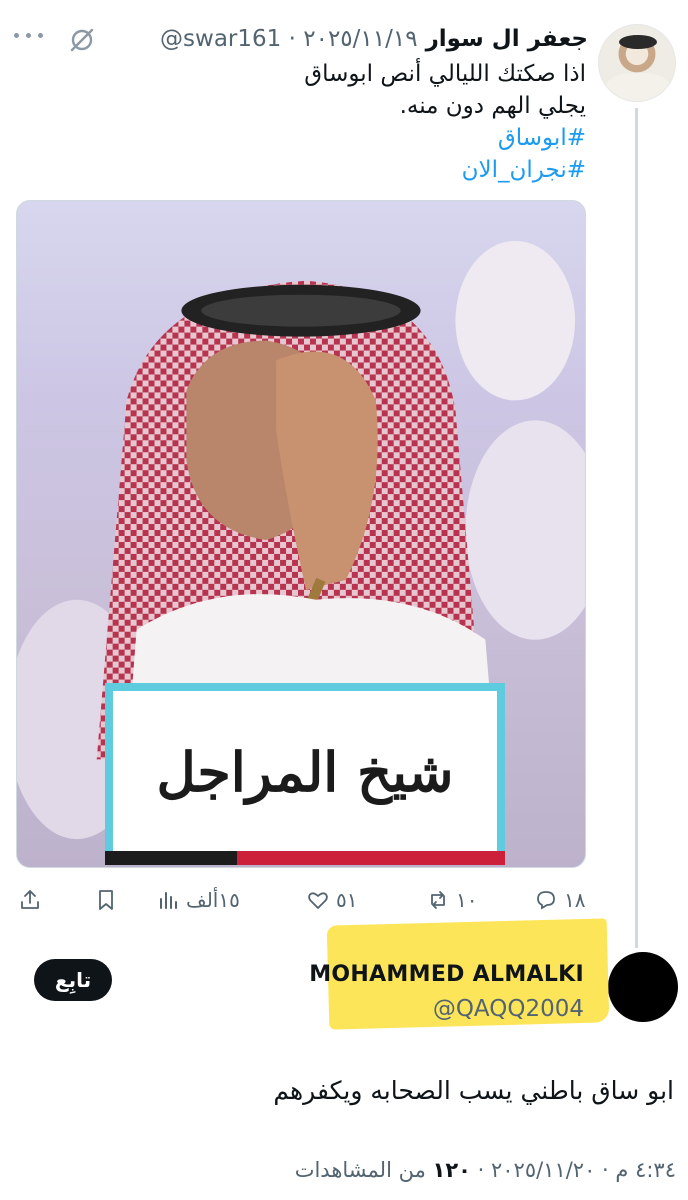  What do you see at coordinates (573, 1170) in the screenshot?
I see `tweet-timestamp: ٤:٣٤ م · ٢٠٢٥/١١/٢٠ ·` at bounding box center [573, 1170].